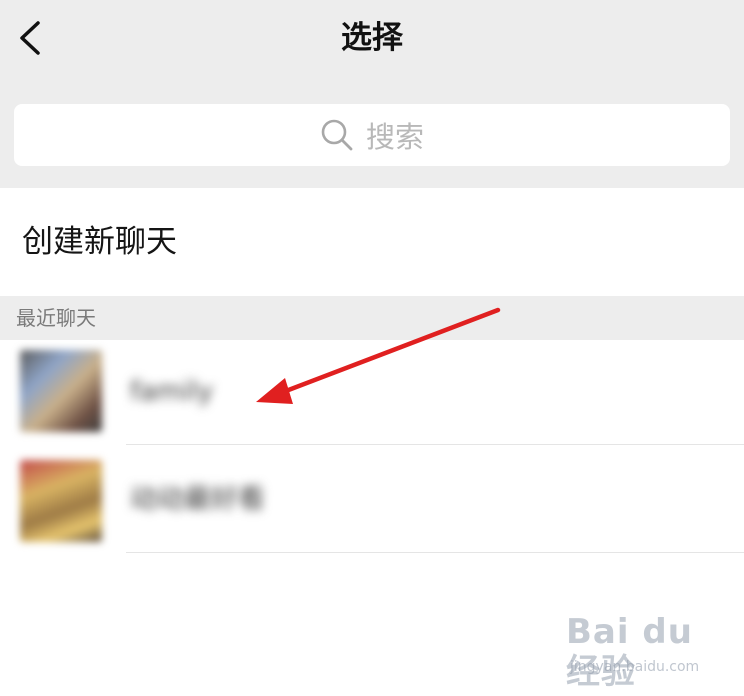 The width and height of the screenshot is (744, 696). I want to click on chat-name: family, so click(172, 391).